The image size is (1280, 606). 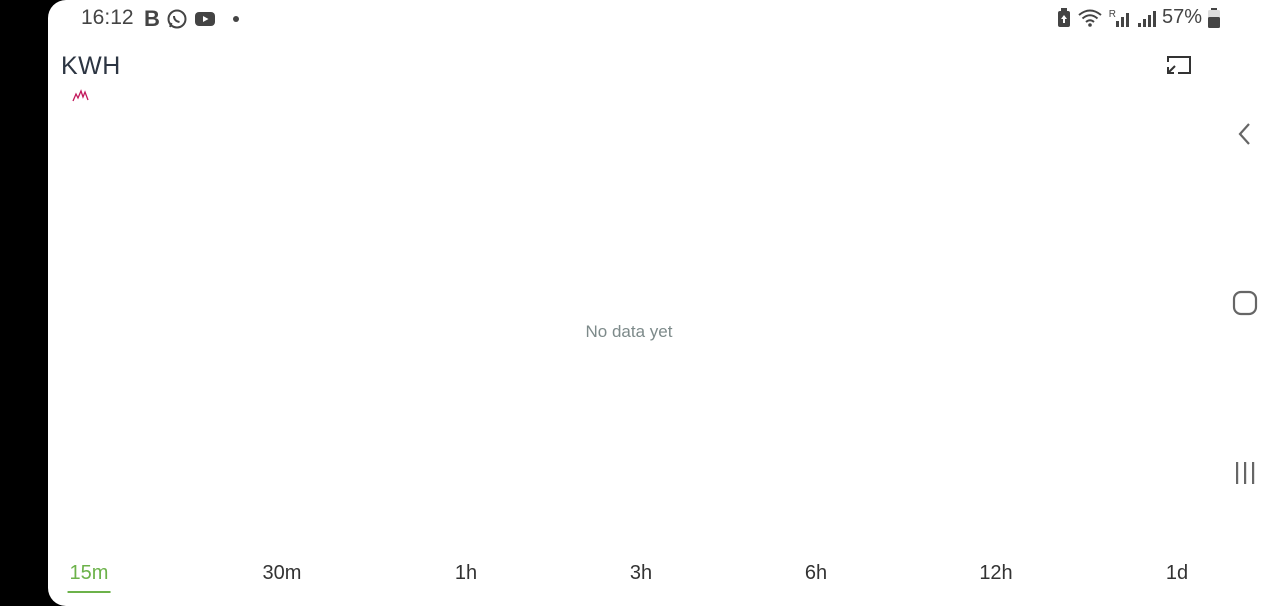 What do you see at coordinates (152, 18) in the screenshot?
I see `b-icon: B` at bounding box center [152, 18].